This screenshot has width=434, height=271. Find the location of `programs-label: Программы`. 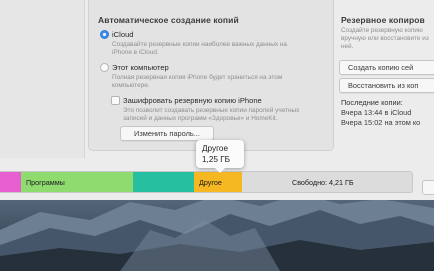

programs-label: Программы is located at coordinates (45, 182).